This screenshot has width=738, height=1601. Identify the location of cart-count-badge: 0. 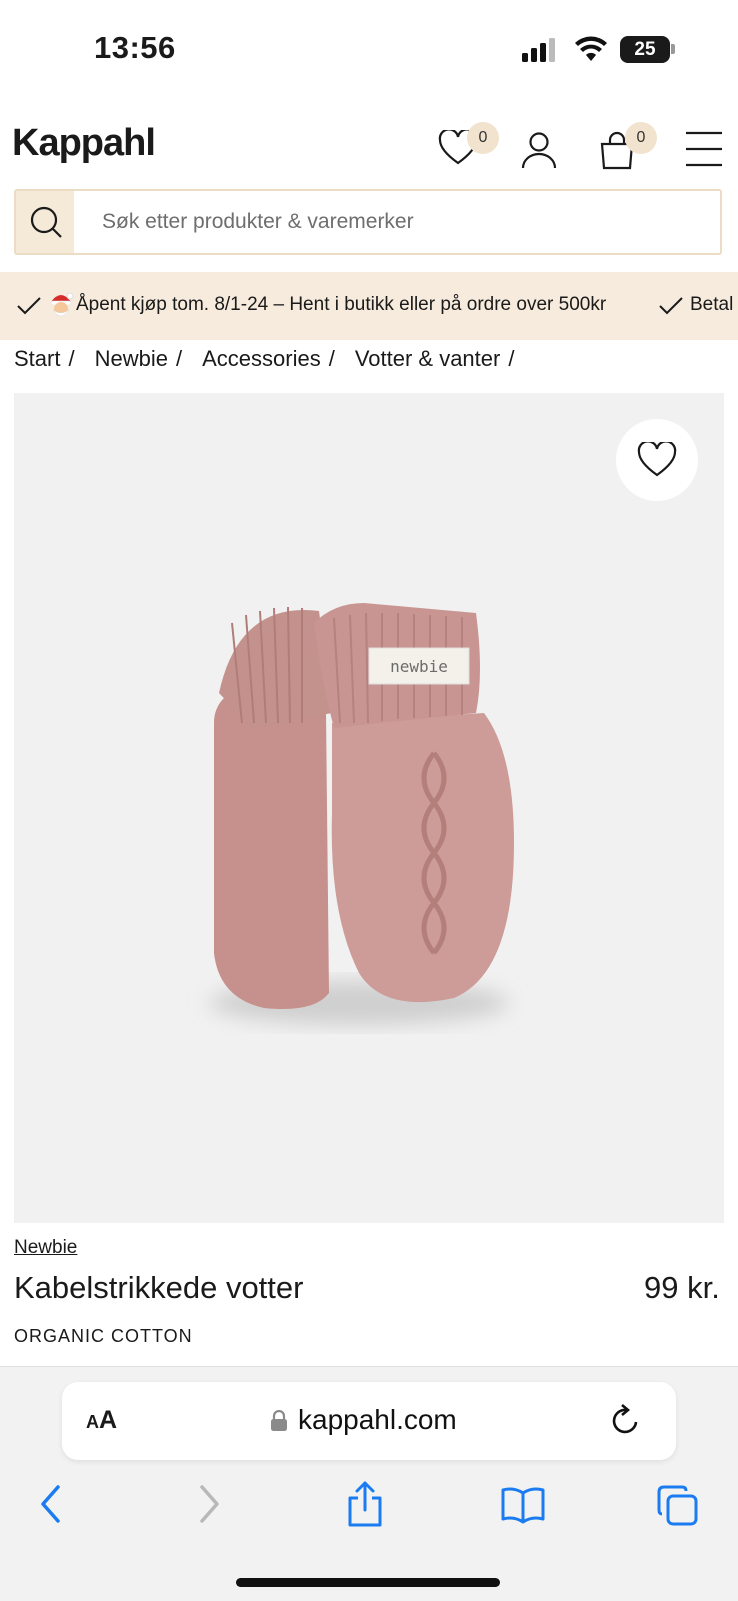
(641, 138).